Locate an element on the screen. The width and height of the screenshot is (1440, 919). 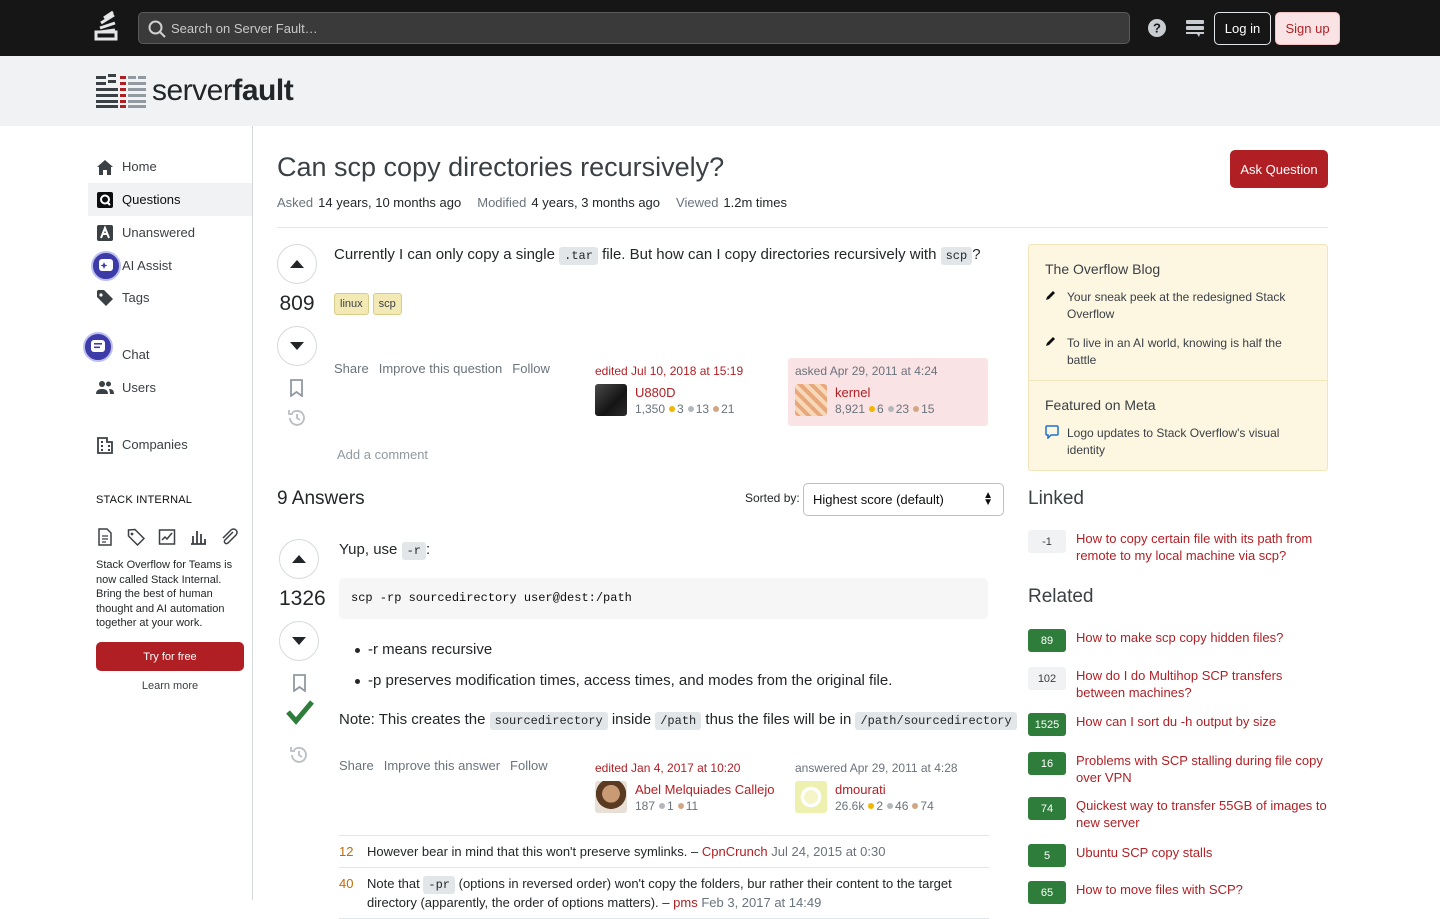
checklist-icon is located at coordinates (167, 537).